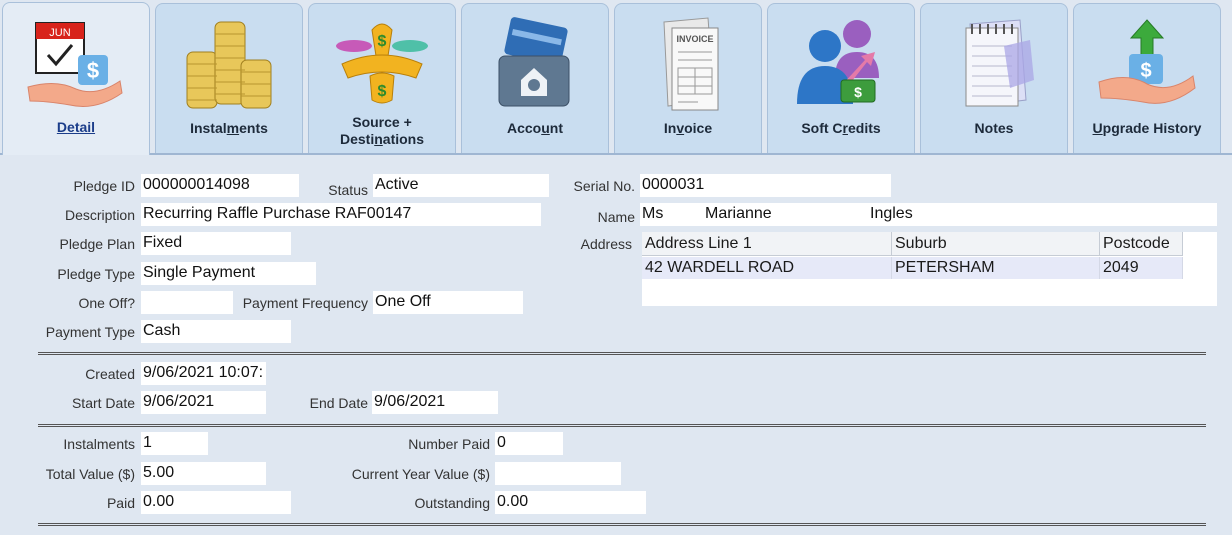 The image size is (1232, 535). Describe the element at coordinates (996, 244) in the screenshot. I see `suburb-col-header: Suburb` at that location.